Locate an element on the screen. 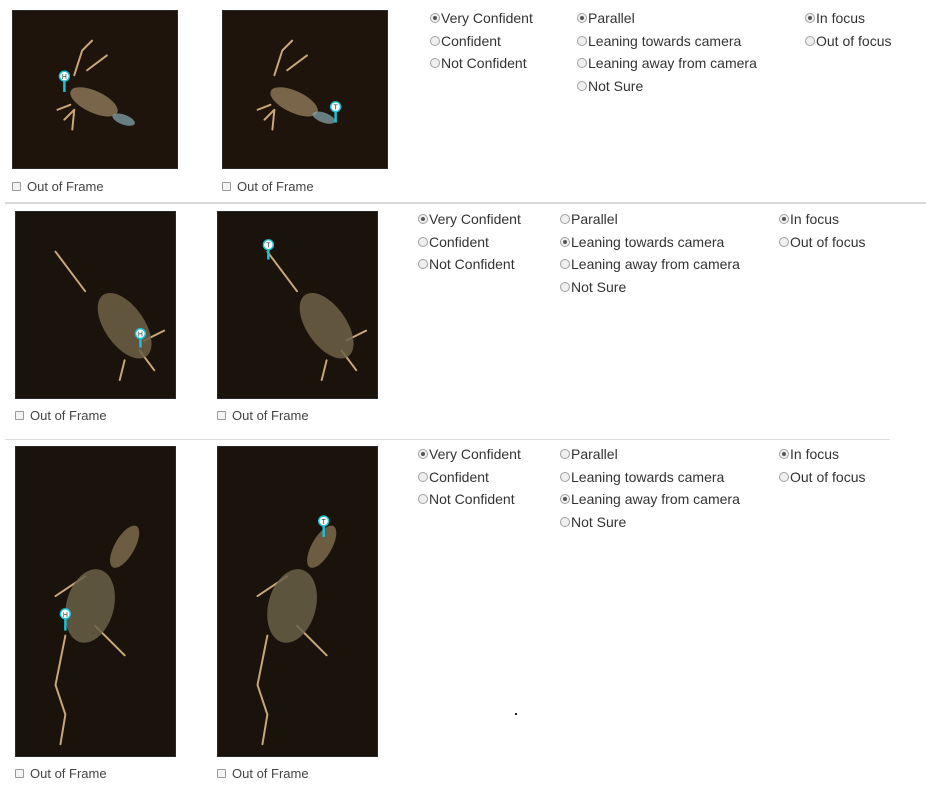  head-image-row-1: H is located at coordinates (95, 89).